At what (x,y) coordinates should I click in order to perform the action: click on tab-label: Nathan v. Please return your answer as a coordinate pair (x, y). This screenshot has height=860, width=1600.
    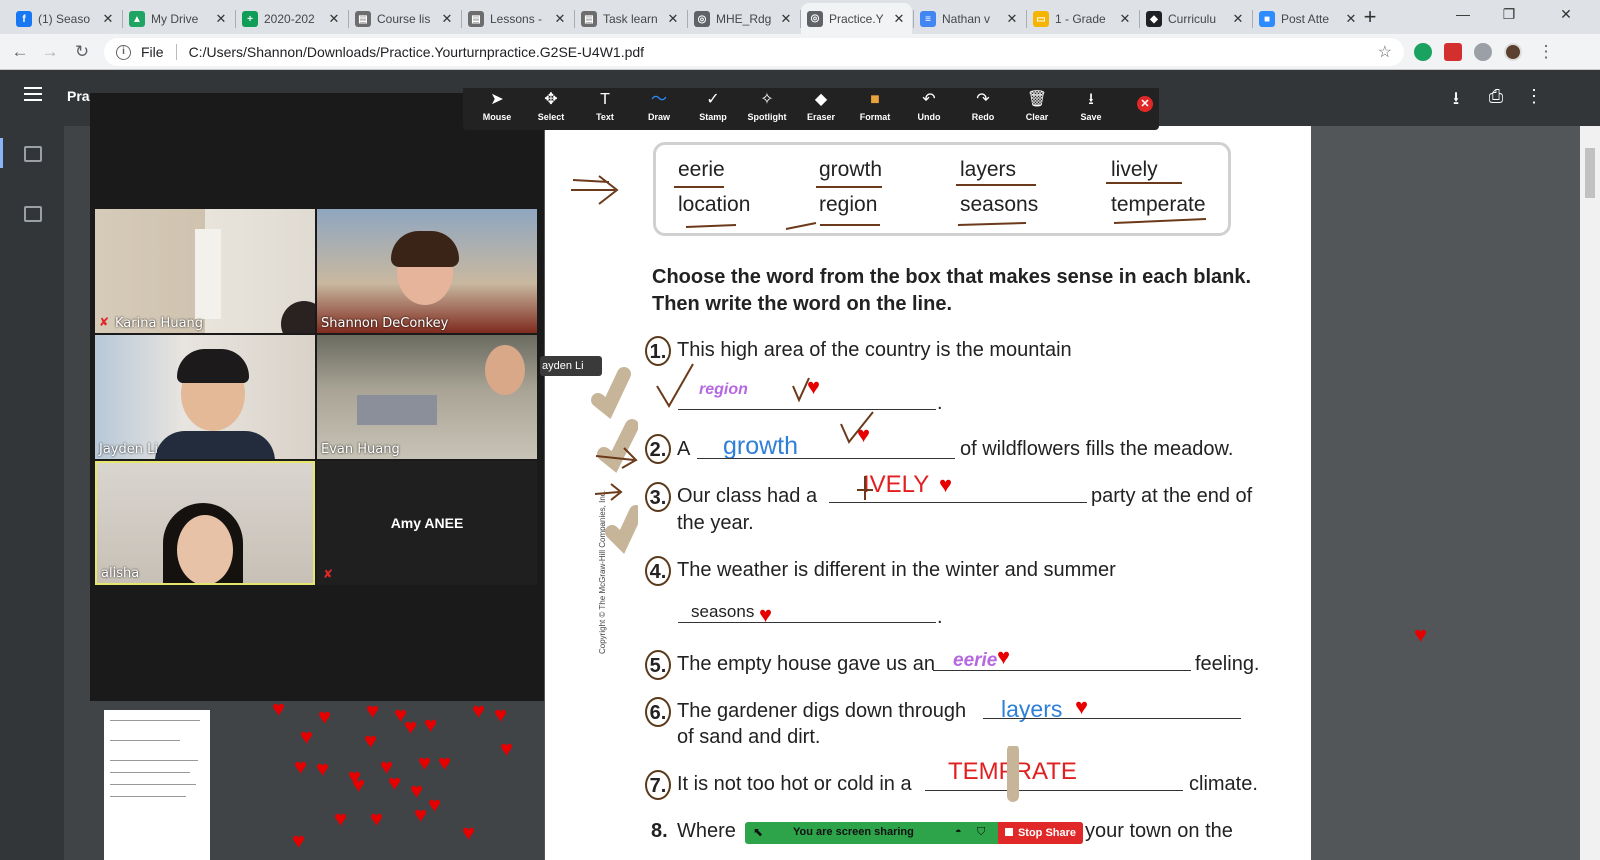
    Looking at the image, I should click on (966, 19).